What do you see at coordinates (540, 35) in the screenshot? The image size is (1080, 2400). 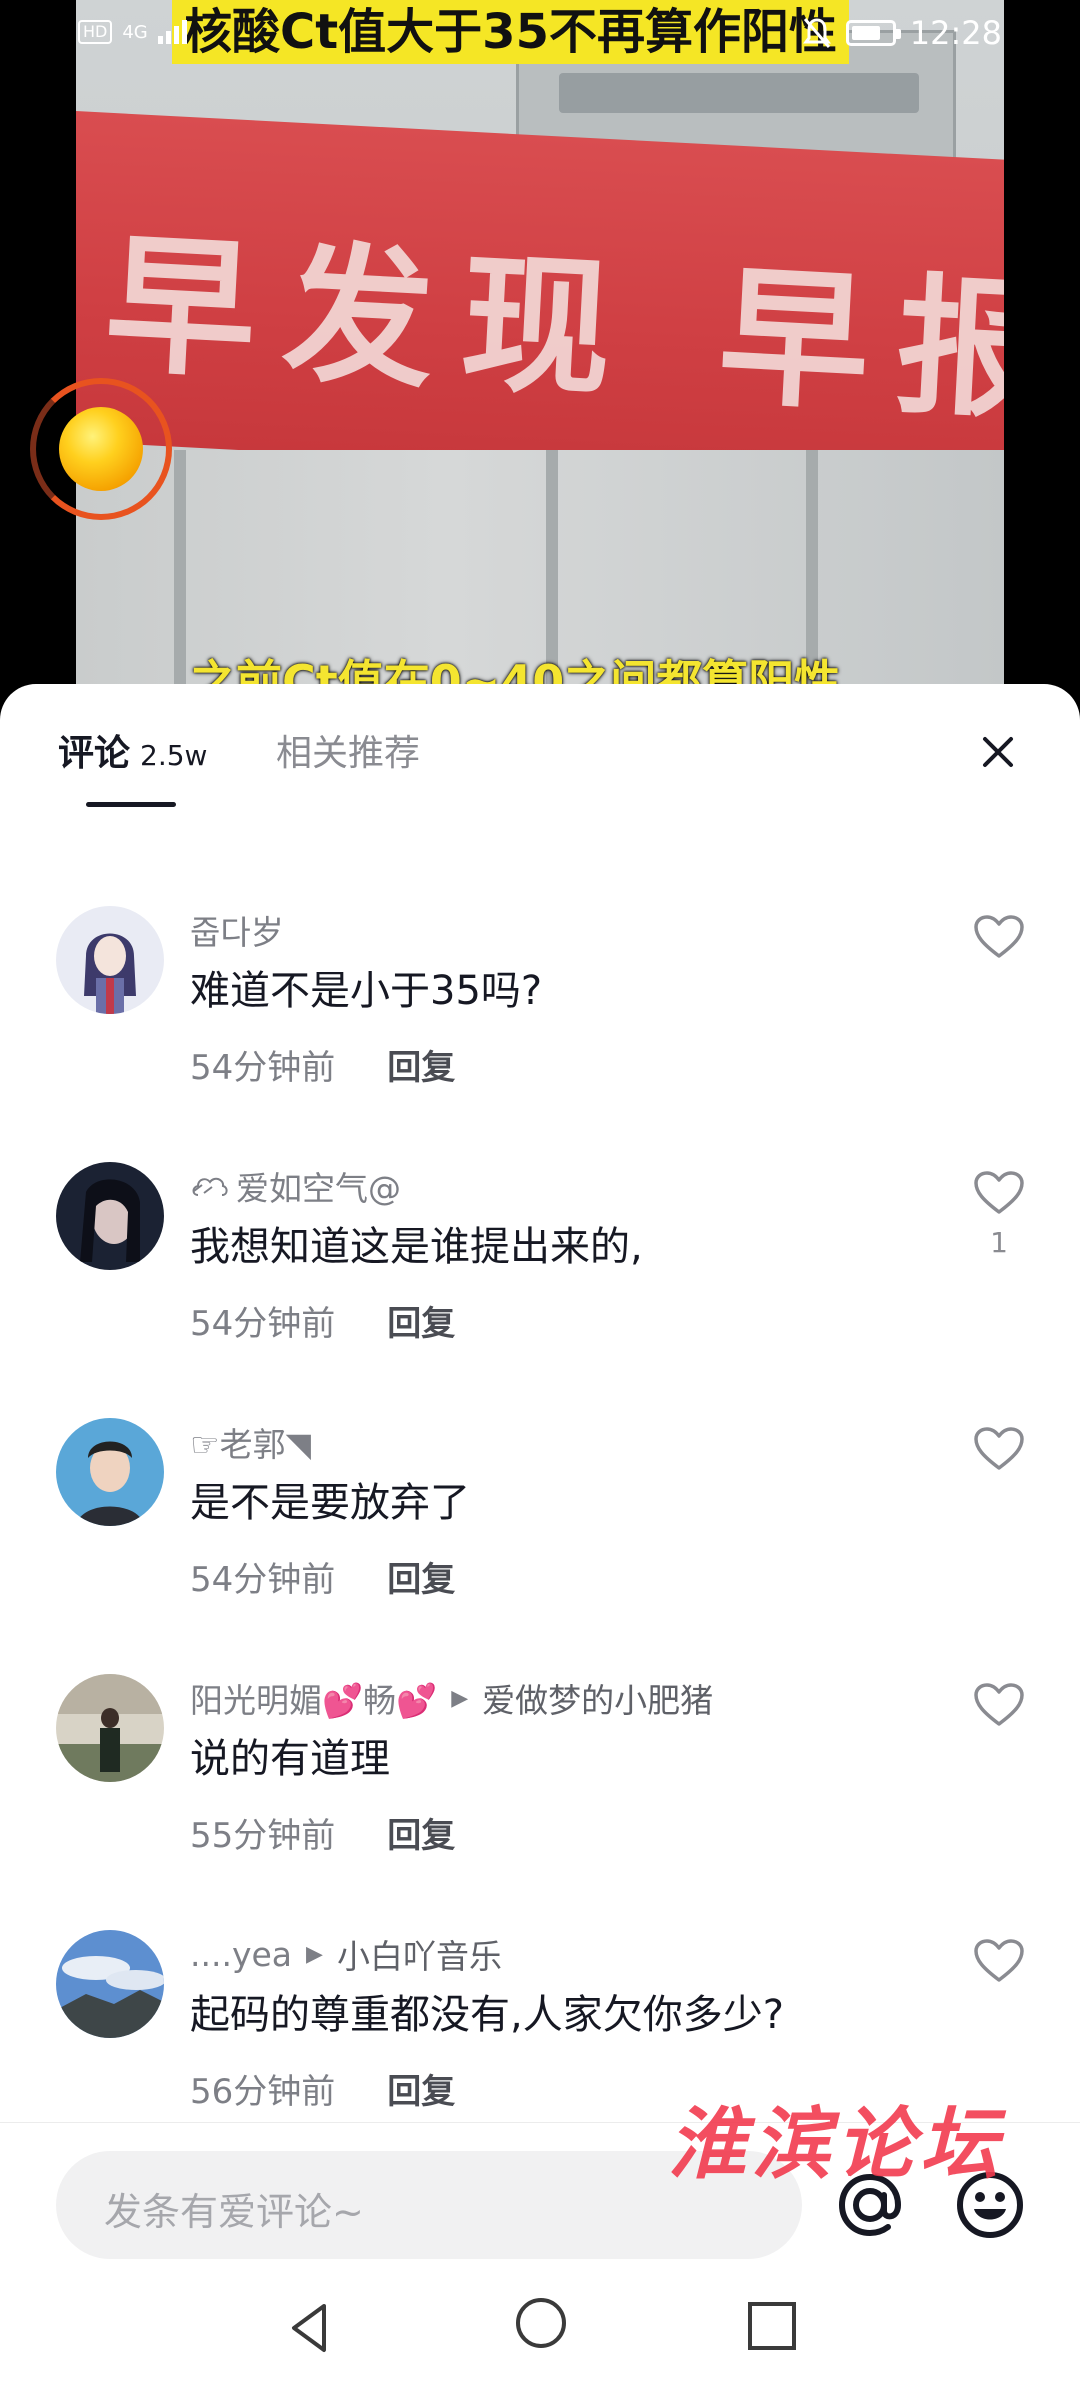 I see `status-bar: HD 4G 12:28` at bounding box center [540, 35].